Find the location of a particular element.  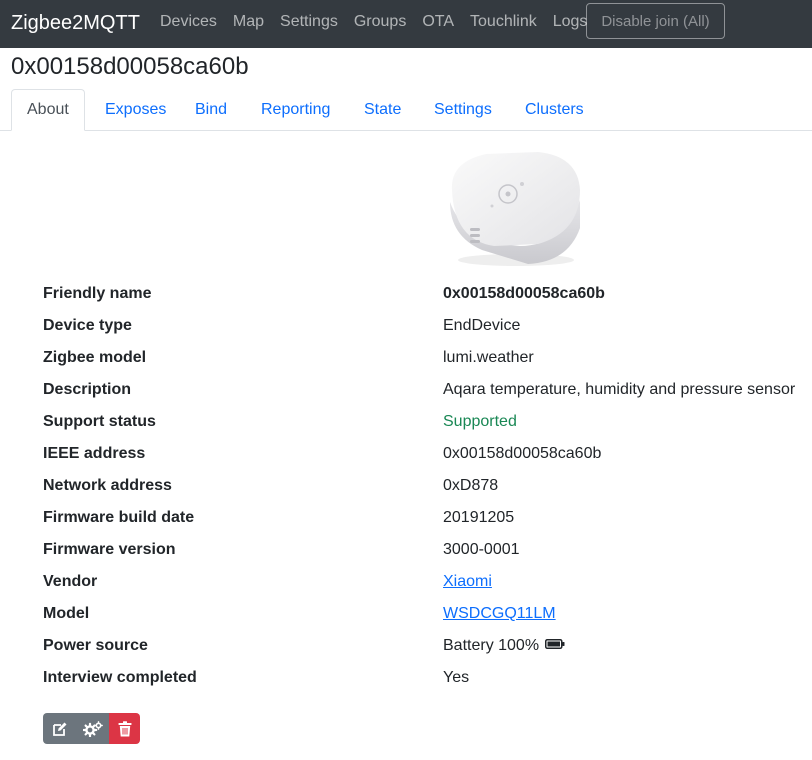

page-title: 0x00158d00058ca60b is located at coordinates (130, 66).